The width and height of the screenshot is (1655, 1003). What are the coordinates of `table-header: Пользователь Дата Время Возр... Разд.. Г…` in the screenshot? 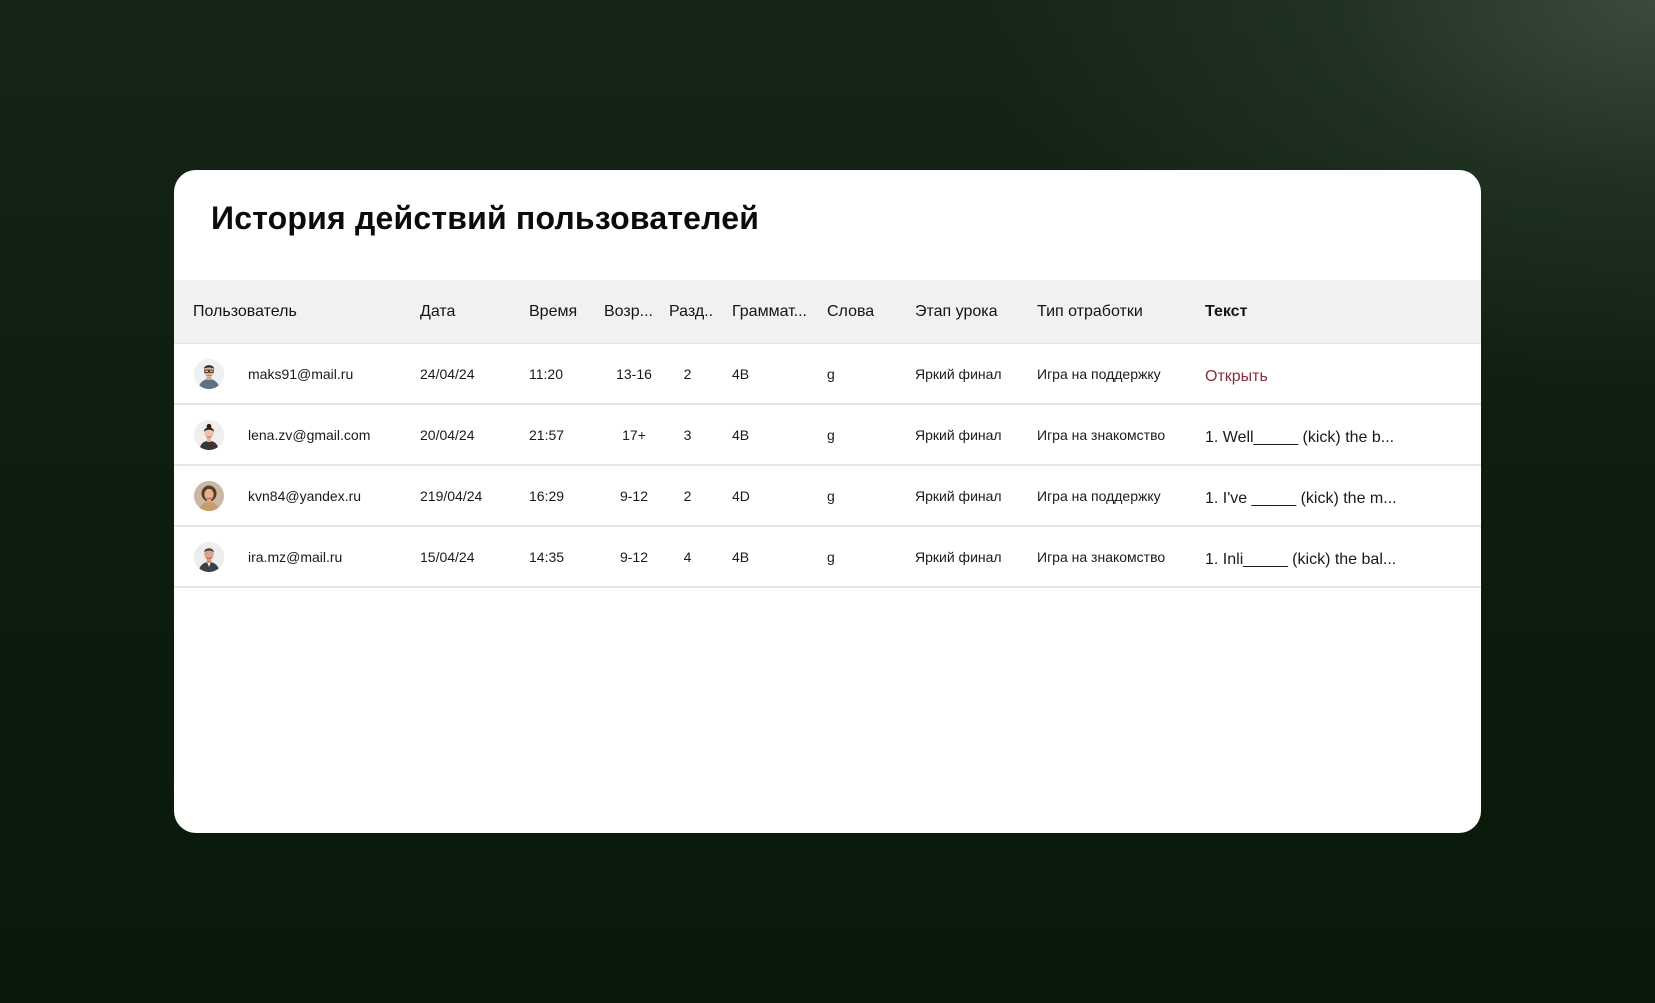 It's located at (827, 312).